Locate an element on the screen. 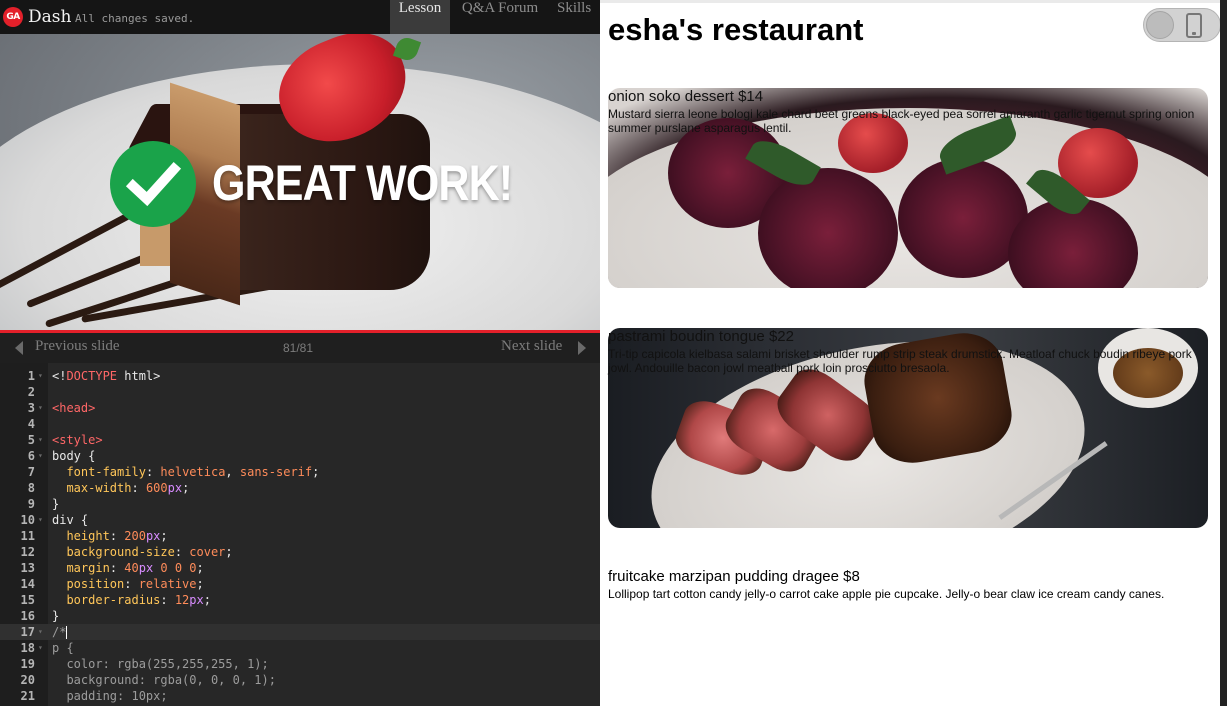  mobile-view-toggle is located at coordinates (1182, 25).